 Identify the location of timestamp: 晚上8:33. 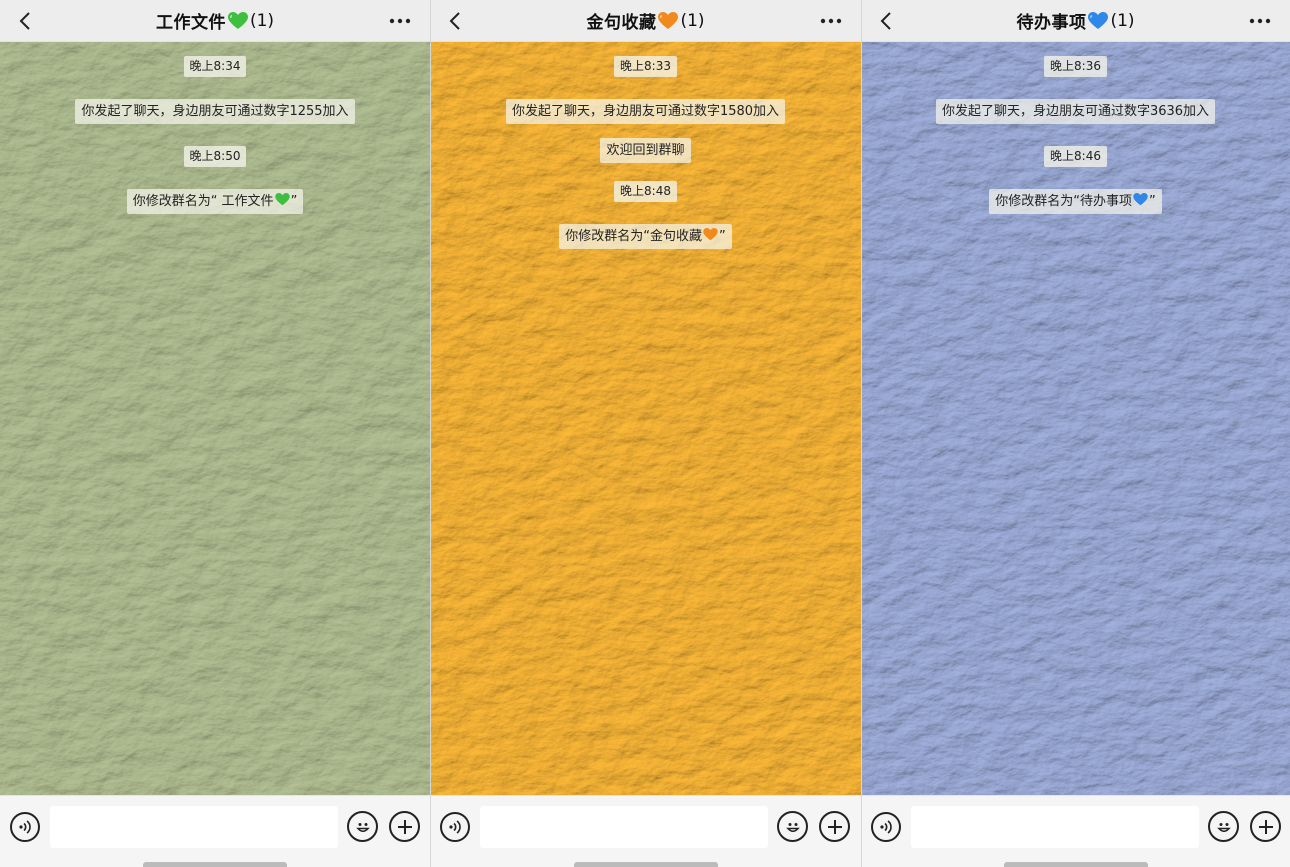
(645, 66).